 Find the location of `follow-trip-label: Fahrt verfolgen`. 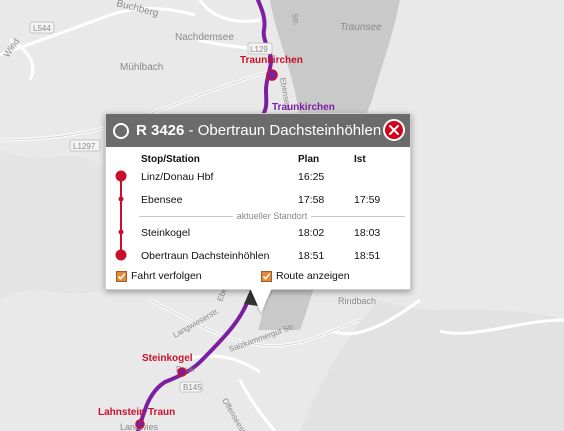

follow-trip-label: Fahrt verfolgen is located at coordinates (166, 276).